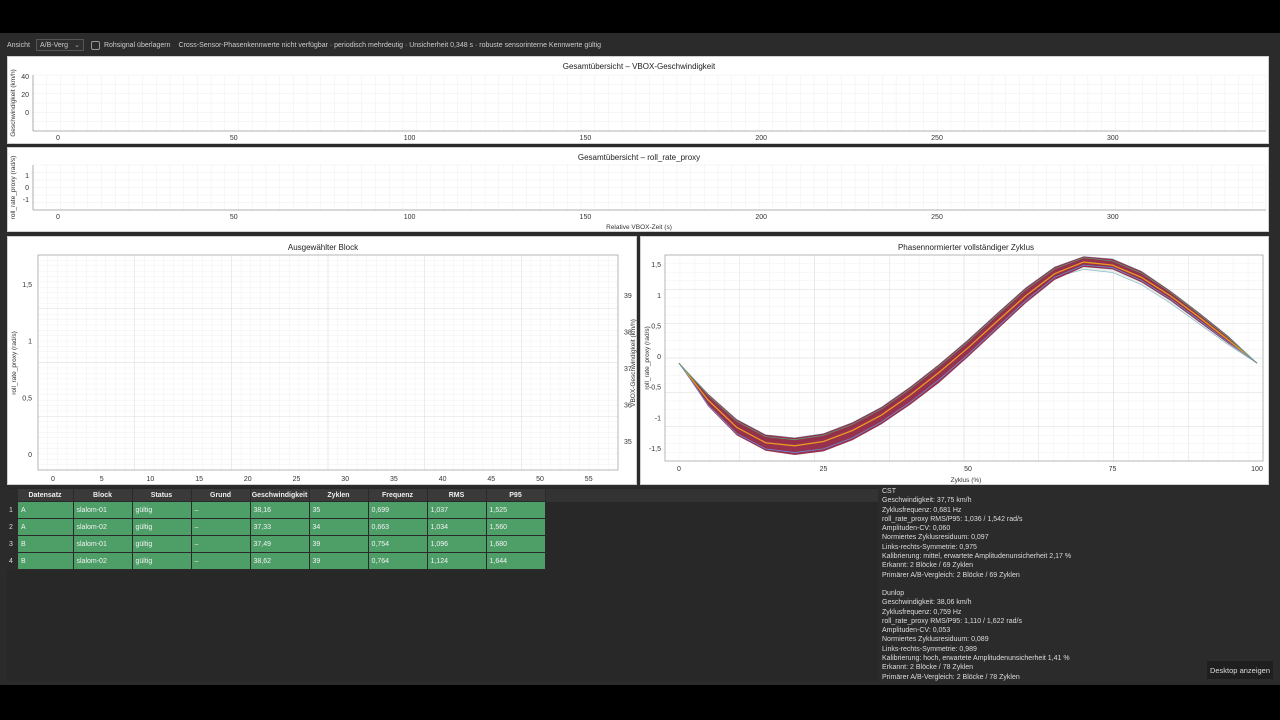 This screenshot has width=1280, height=720. What do you see at coordinates (221, 495) in the screenshot?
I see `col-header: Grund` at bounding box center [221, 495].